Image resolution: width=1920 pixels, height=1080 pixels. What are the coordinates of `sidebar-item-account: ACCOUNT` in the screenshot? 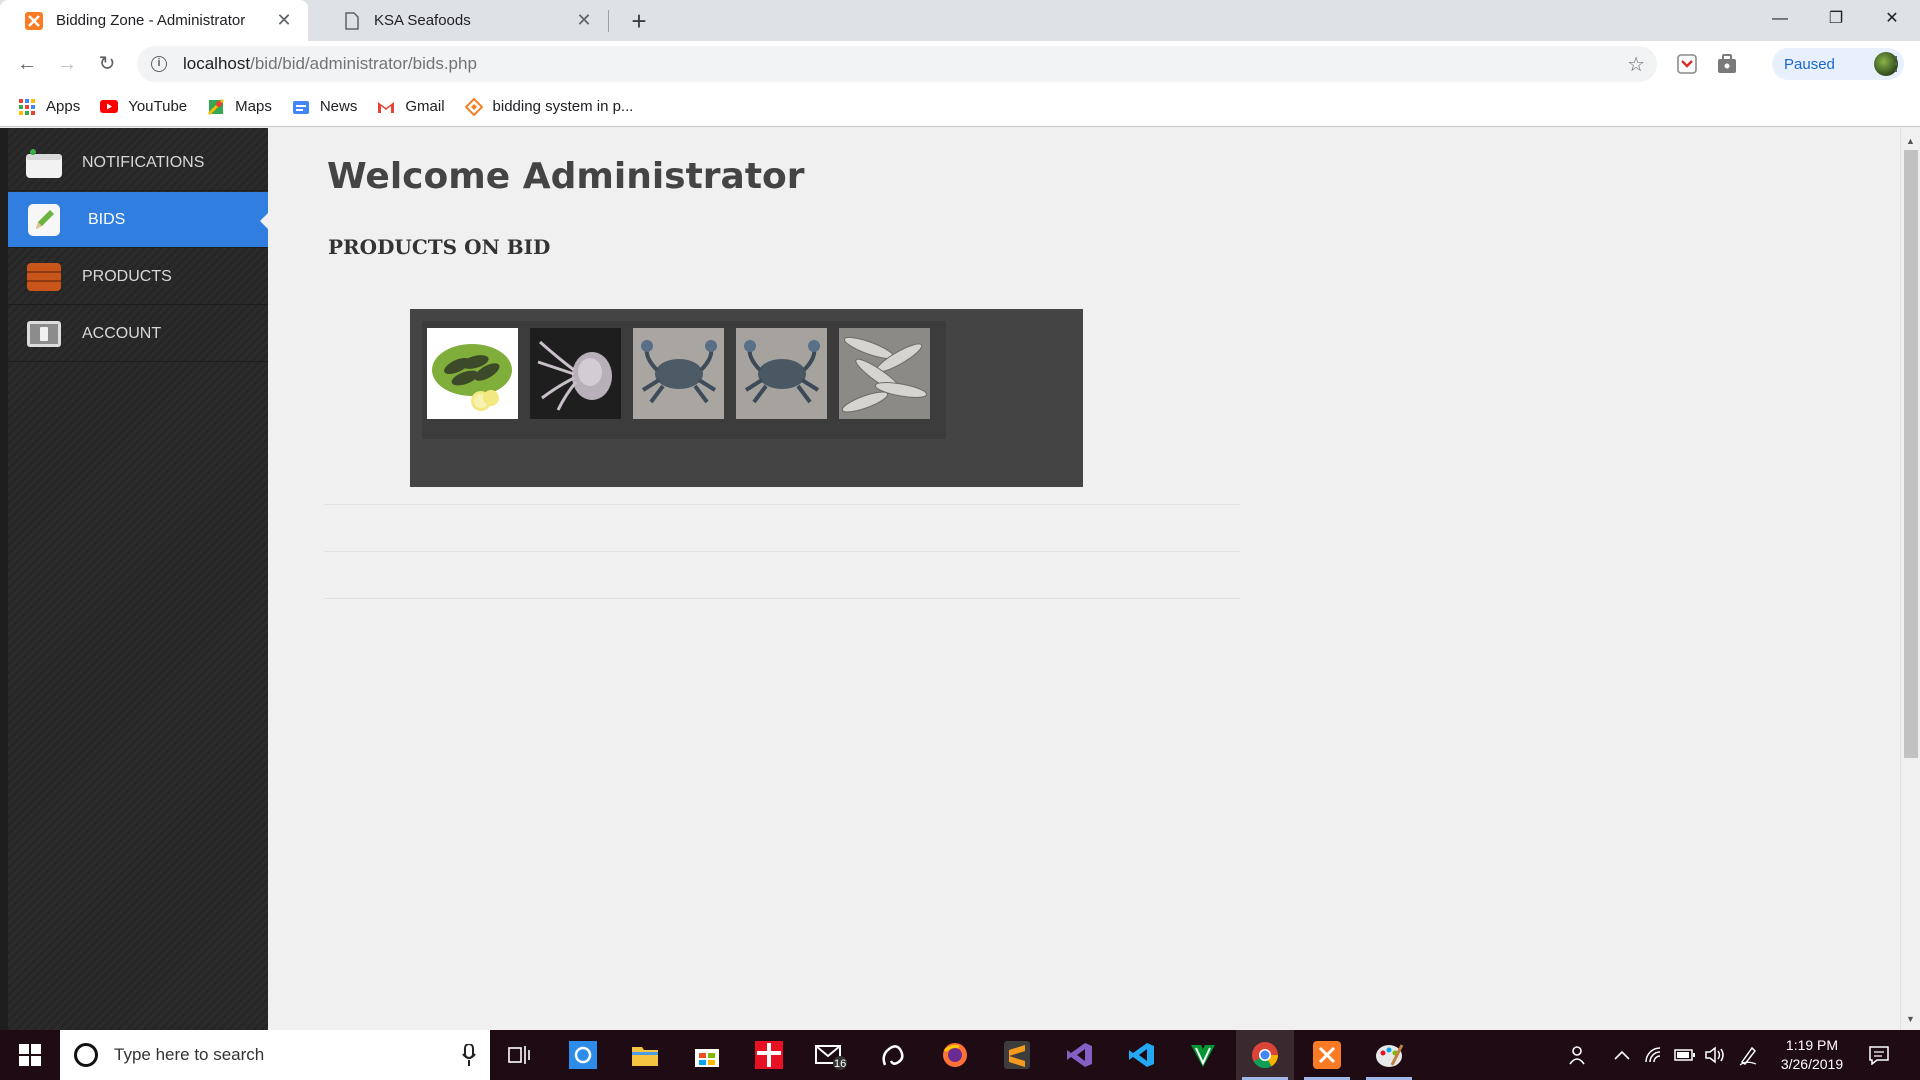 It's located at (138, 334).